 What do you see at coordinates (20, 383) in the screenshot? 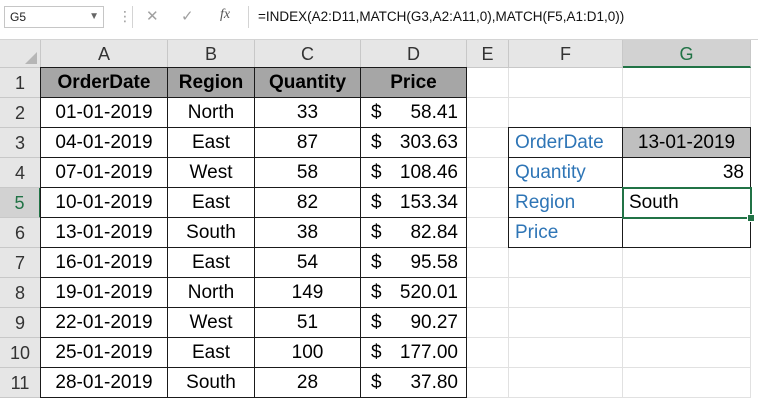
I see `row-header-11: 11` at bounding box center [20, 383].